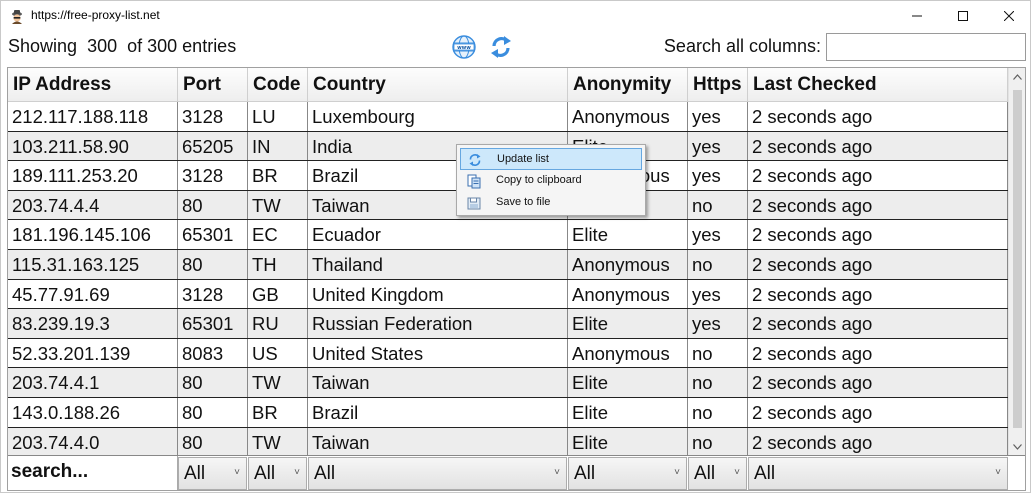  What do you see at coordinates (438, 85) in the screenshot?
I see `column-header-country: Country` at bounding box center [438, 85].